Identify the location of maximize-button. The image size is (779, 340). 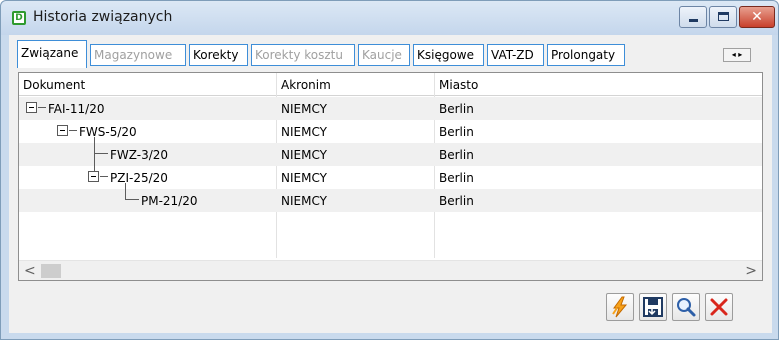
(723, 17).